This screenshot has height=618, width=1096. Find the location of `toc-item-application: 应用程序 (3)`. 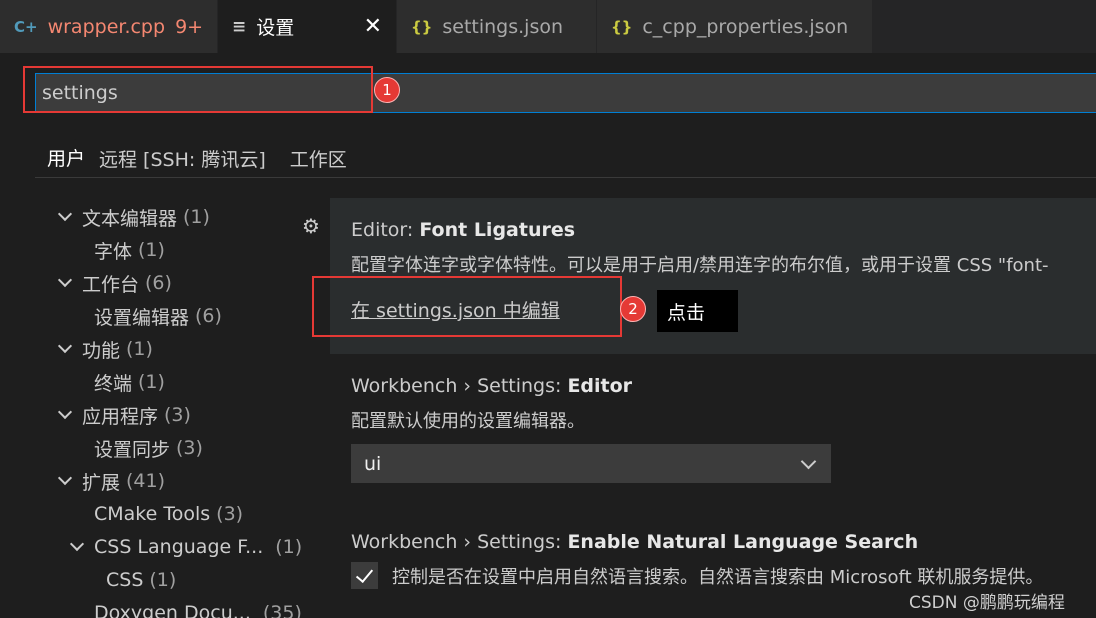

toc-item-application: 应用程序 (3) is located at coordinates (124, 415).